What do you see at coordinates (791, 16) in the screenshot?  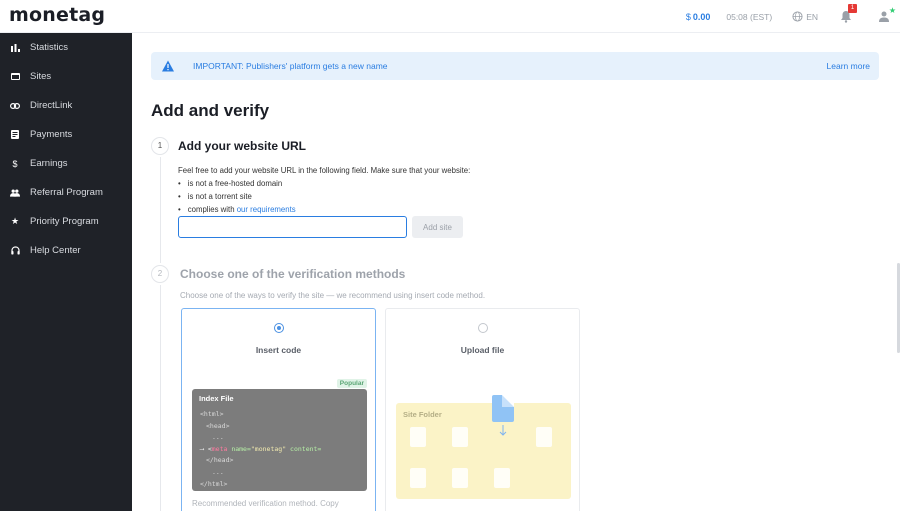 I see `top-bar-right: $0.00 05:08 (EST) EN 1 ★` at bounding box center [791, 16].